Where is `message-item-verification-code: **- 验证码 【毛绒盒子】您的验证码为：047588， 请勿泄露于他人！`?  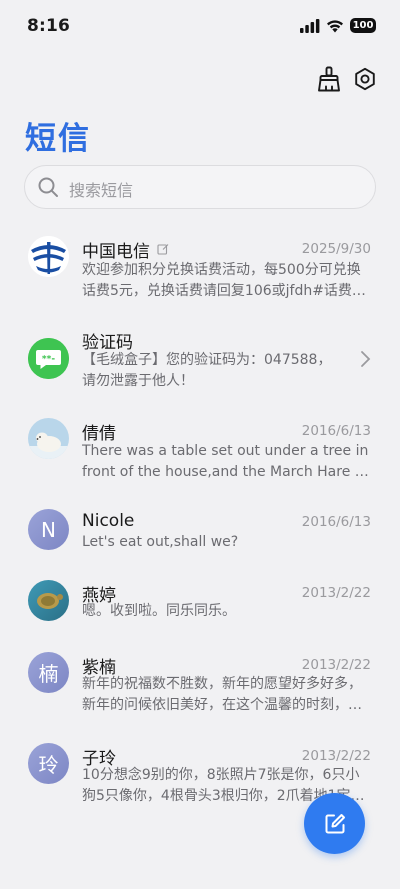
message-item-verification-code: **- 验证码 【毛绒盒子】您的验证码为：047588， 请勿泄露于他人！ is located at coordinates (200, 361).